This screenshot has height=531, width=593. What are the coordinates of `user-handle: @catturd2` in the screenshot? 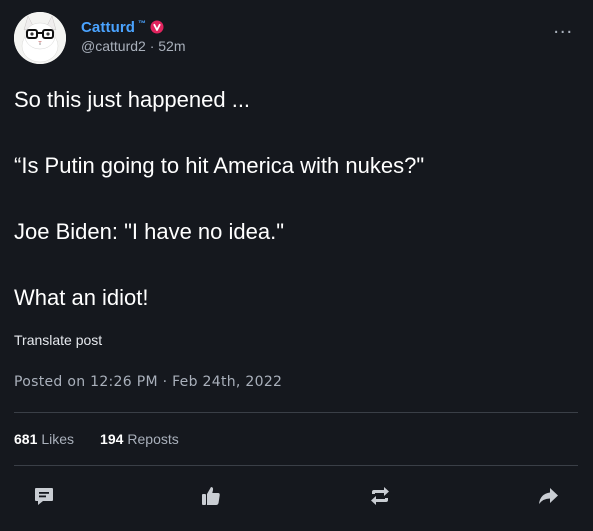 It's located at (113, 46).